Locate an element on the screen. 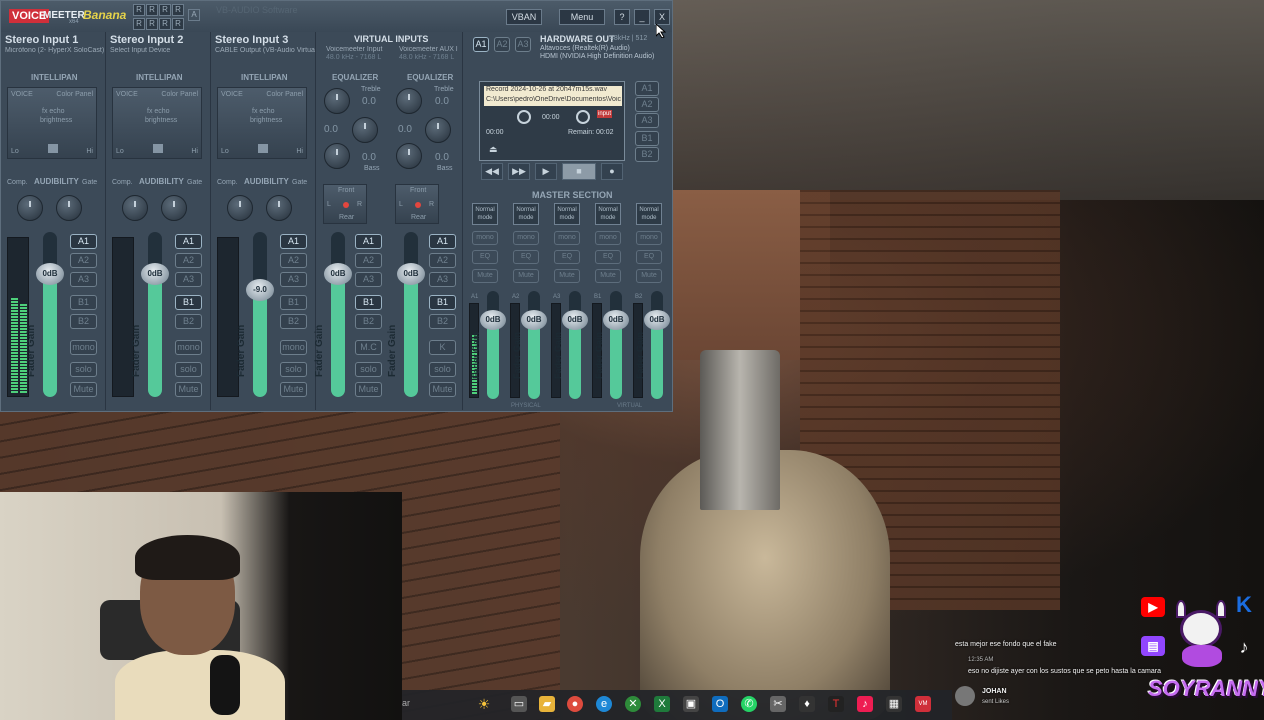  close-button: X is located at coordinates (662, 17).